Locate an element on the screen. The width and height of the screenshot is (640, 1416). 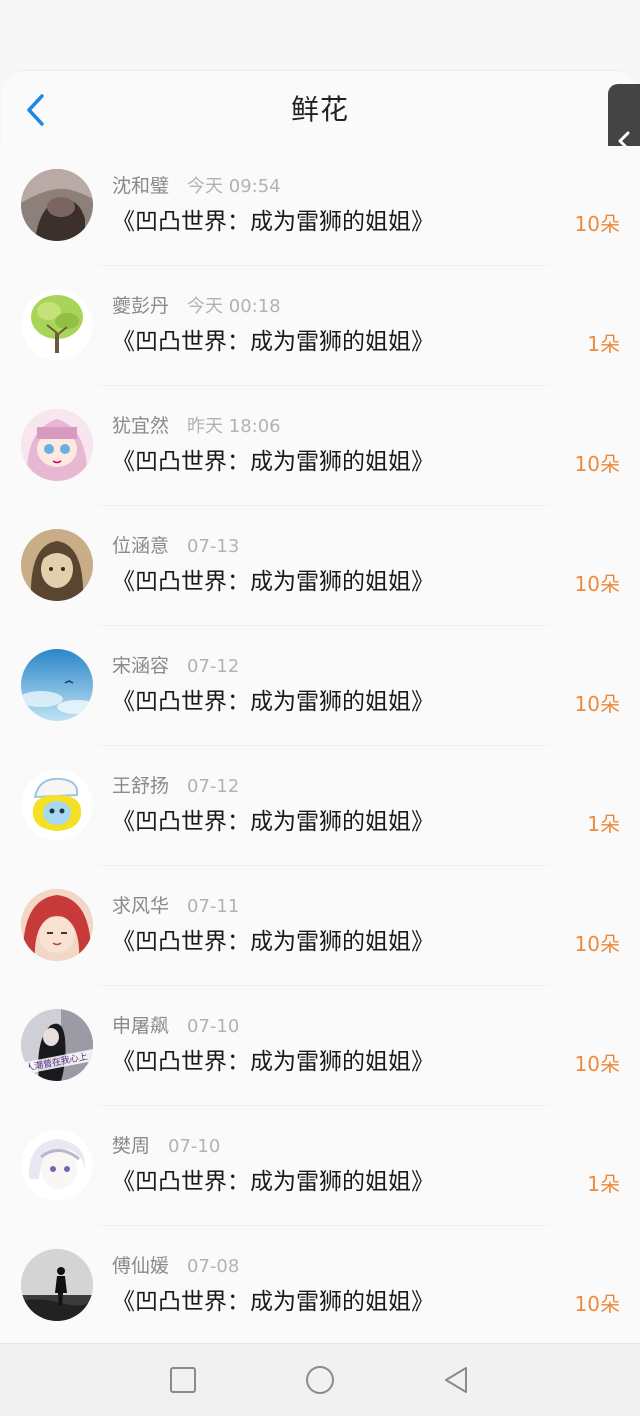
list-item: 夔彭丹 今天 00:18 《凹凸世界：成为雷狮的姐姐》 1朵 is located at coordinates (320, 326).